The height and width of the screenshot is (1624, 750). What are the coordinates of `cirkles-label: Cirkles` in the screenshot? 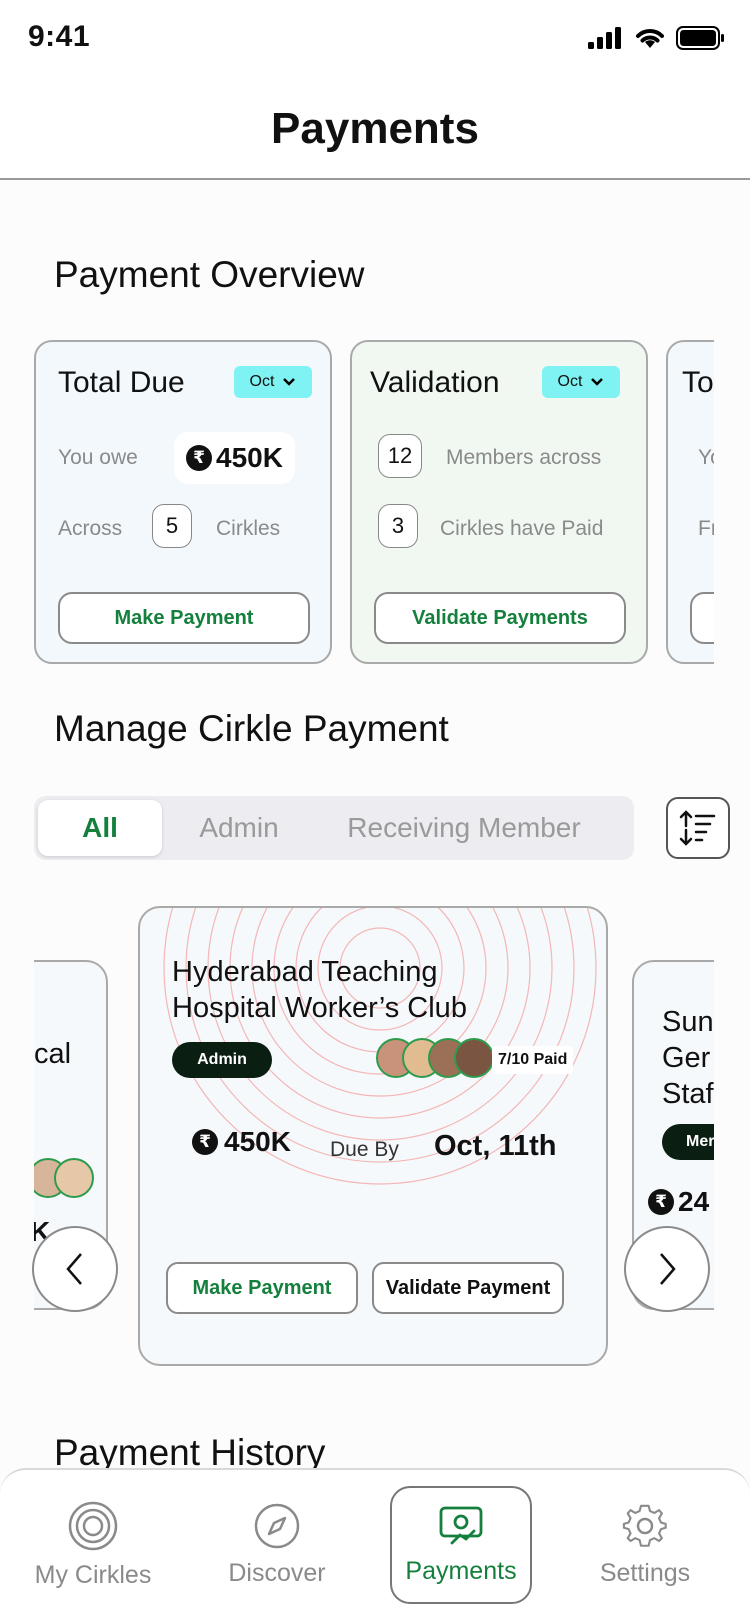 It's located at (248, 528).